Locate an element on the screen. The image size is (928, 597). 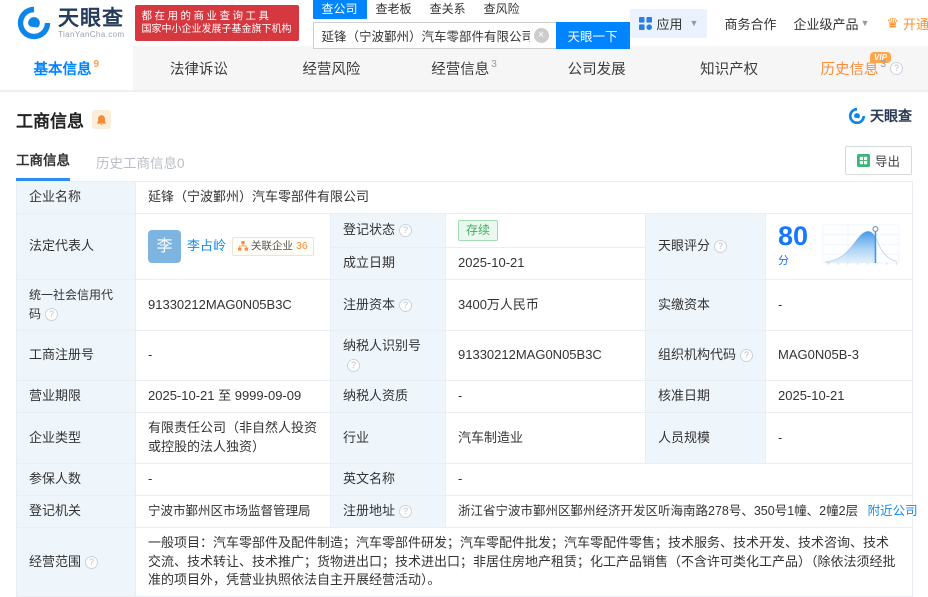
field-label: 组织机构代码? is located at coordinates (705, 355).